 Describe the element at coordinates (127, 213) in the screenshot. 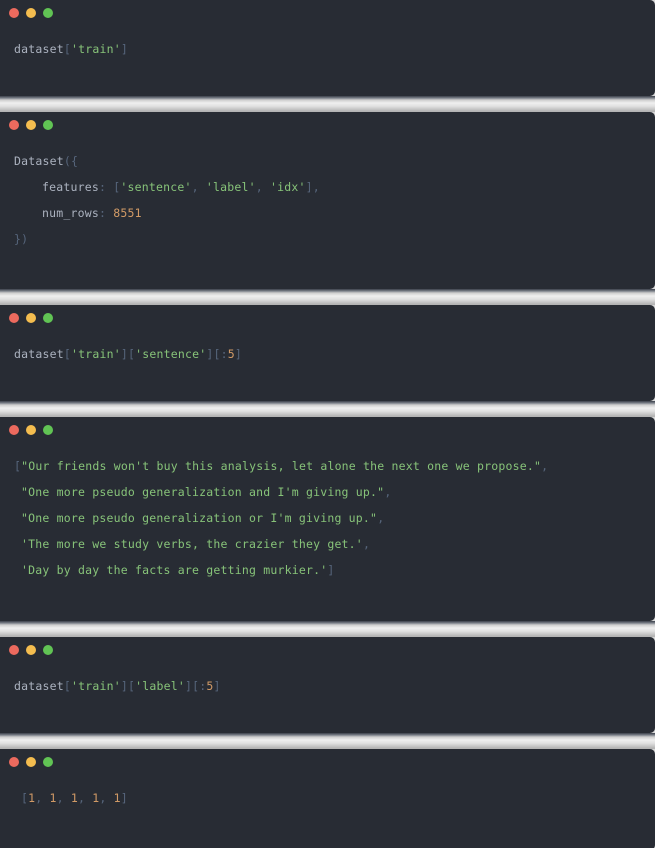

I see `token-num: 8551` at that location.